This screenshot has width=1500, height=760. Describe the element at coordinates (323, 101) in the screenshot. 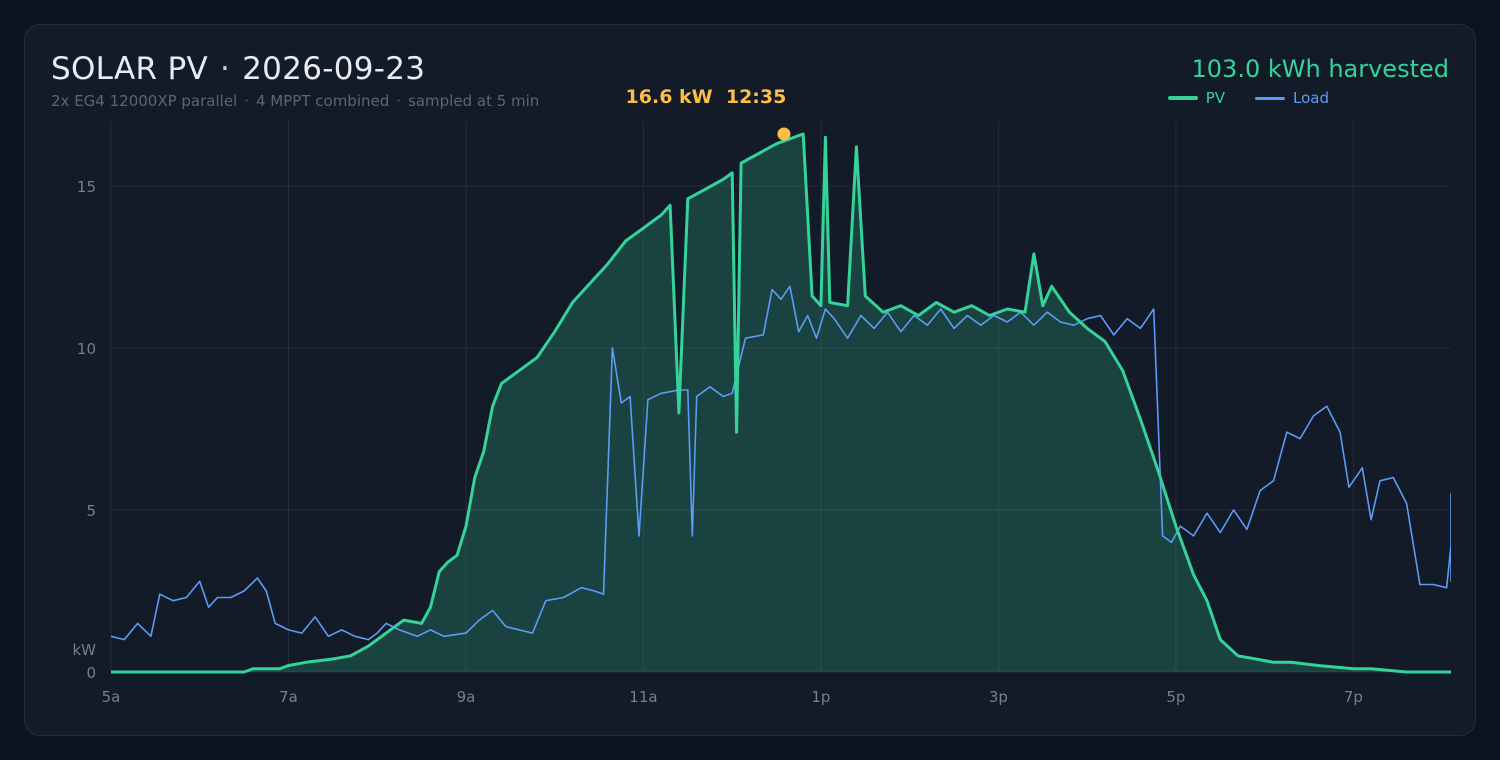

I see `subtitle-mppt: 4 MPPT combined` at that location.